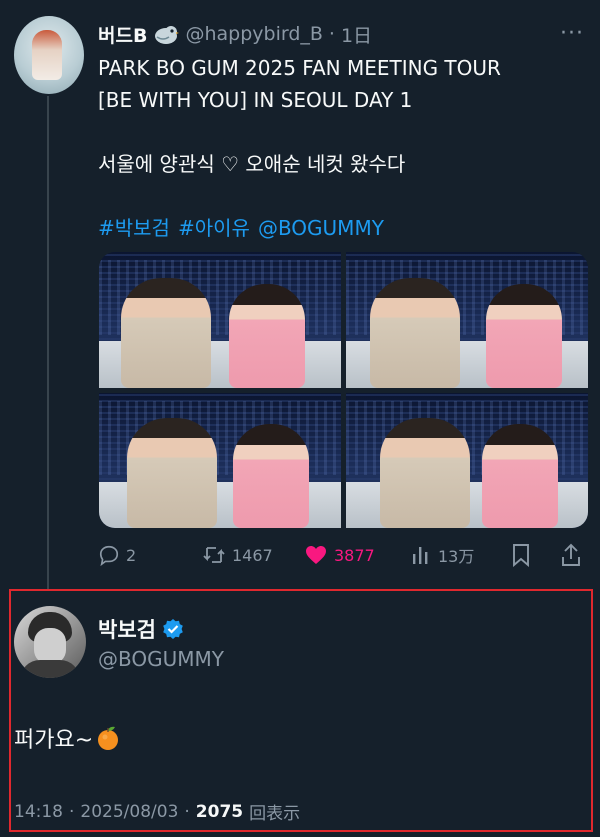 Image resolution: width=600 pixels, height=837 pixels. Describe the element at coordinates (108, 738) in the screenshot. I see `orange-emoji-icon` at that location.